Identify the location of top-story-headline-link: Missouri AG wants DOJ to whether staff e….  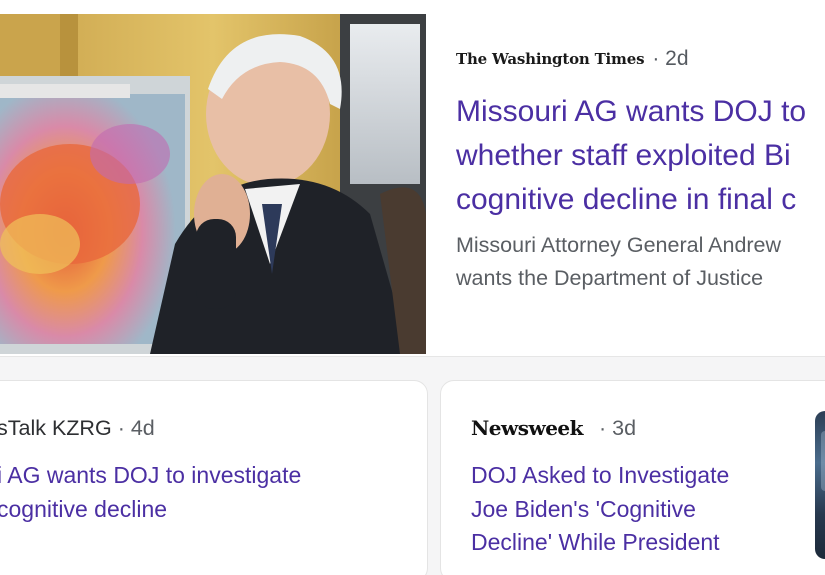
(636, 156).